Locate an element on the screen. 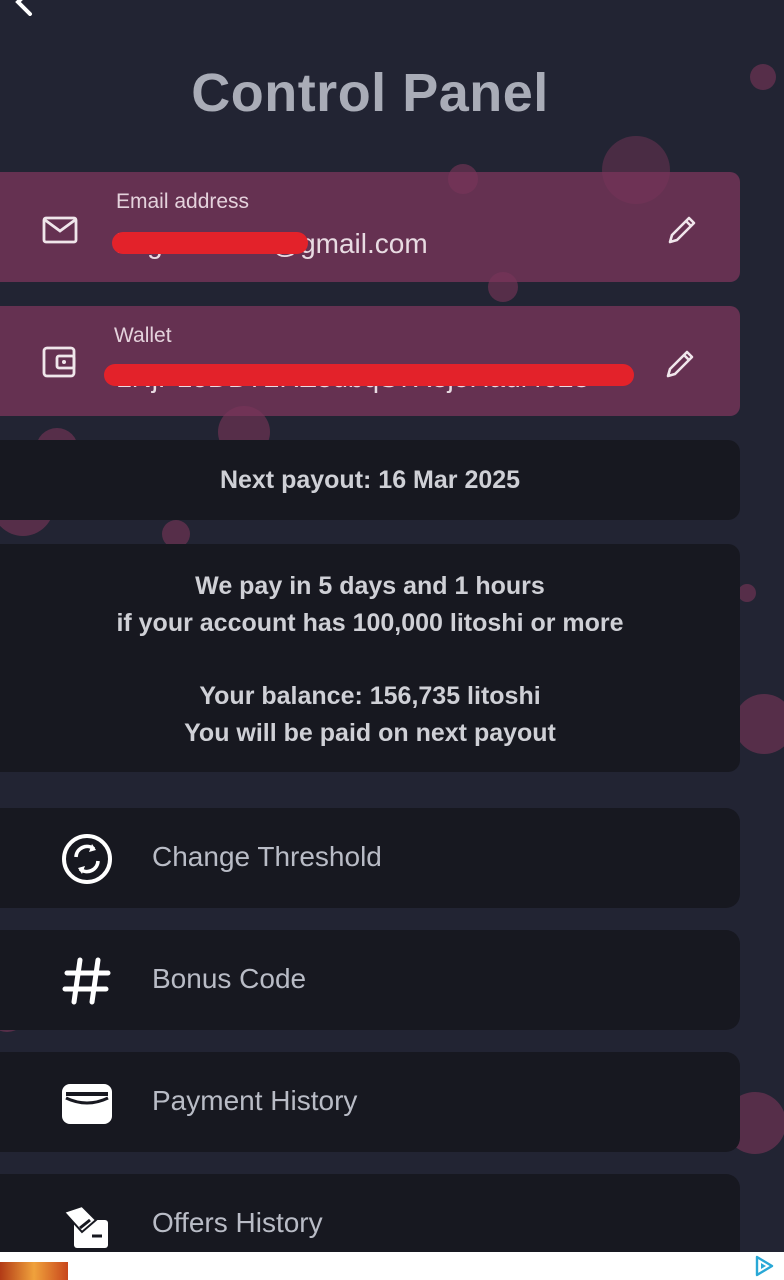 This screenshot has height=1280, width=784. next-payout-text: Next payout: 16 Mar 2025 is located at coordinates (370, 480).